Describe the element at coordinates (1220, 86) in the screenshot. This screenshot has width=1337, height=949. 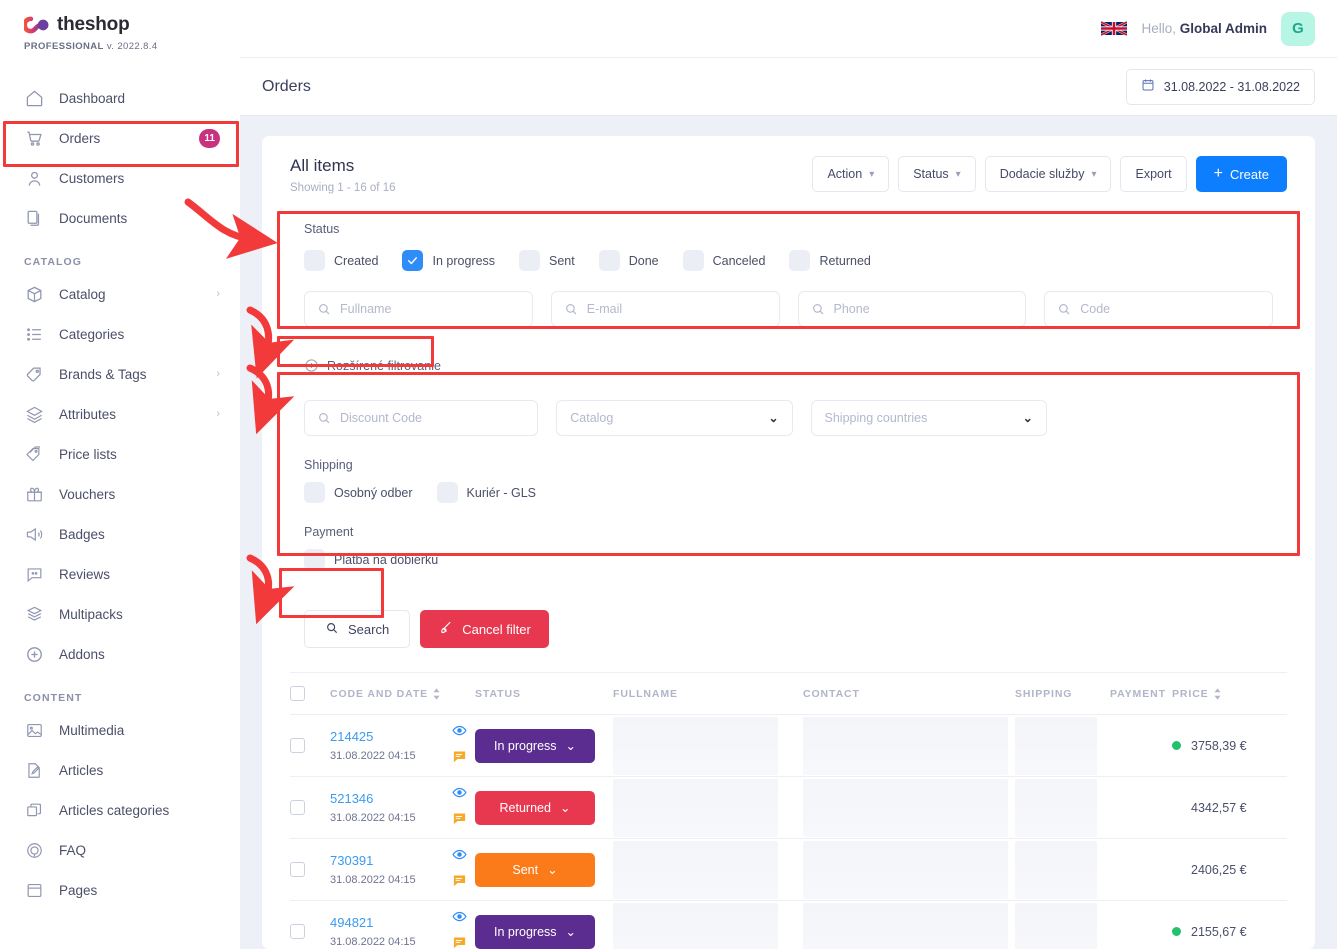
I see `date-range-picker: 31.08.2022 - 31.08.2022` at that location.